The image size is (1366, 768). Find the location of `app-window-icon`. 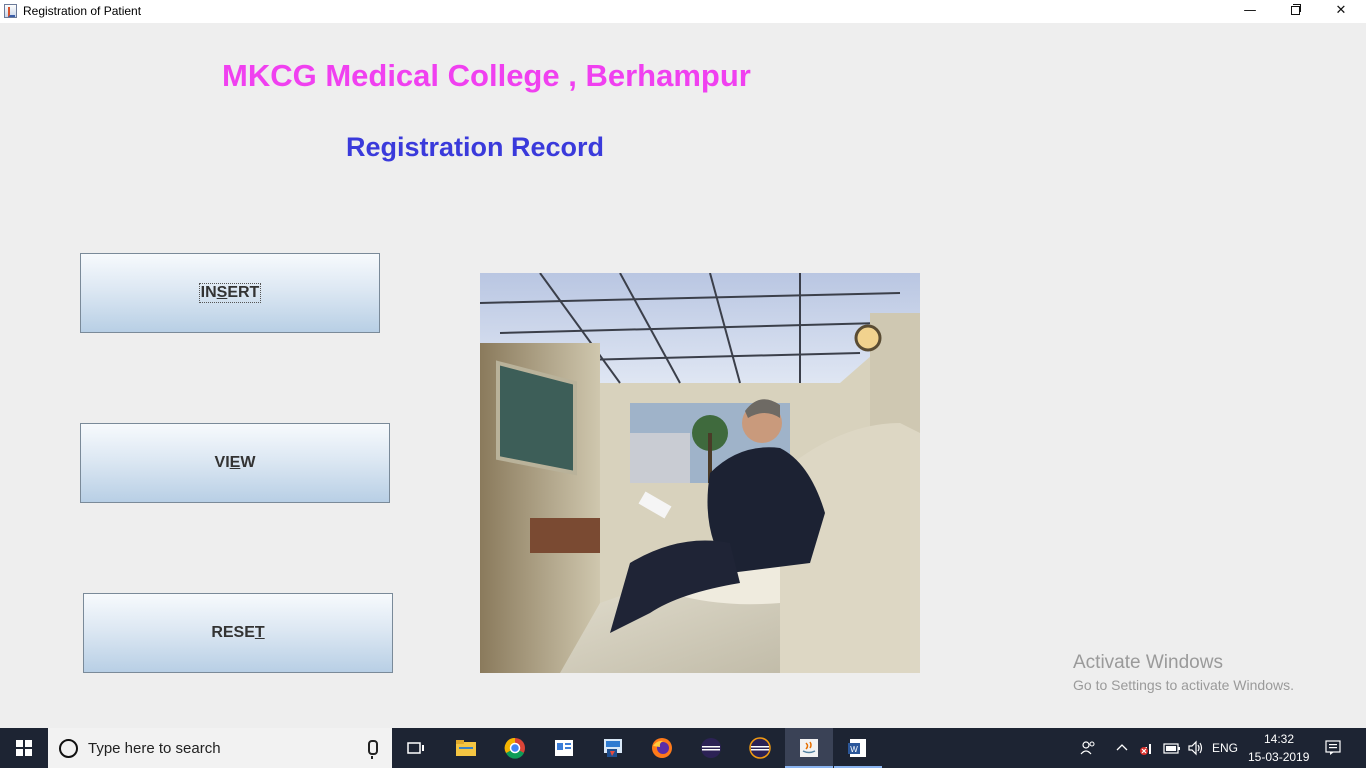

app-window-icon is located at coordinates (564, 748).